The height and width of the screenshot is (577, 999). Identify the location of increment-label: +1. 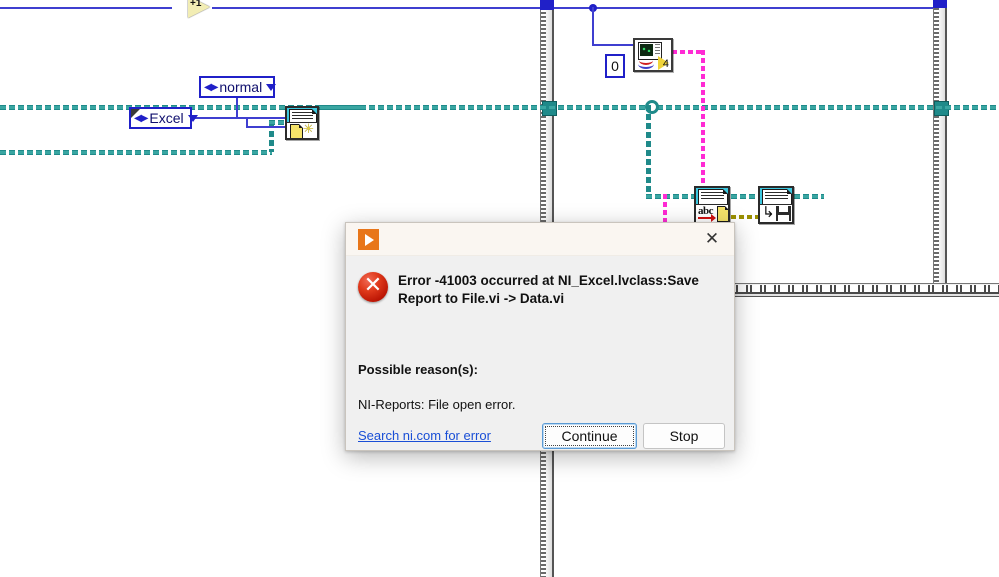
(196, 4).